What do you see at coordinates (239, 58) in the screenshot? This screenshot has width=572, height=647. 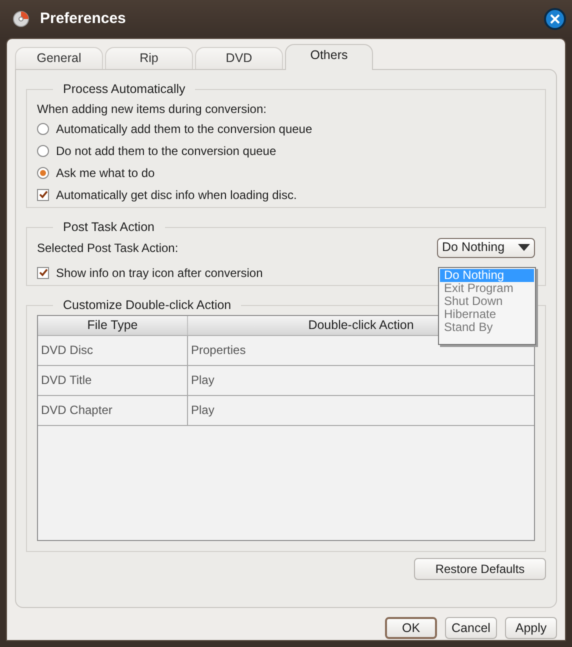 I see `tab: DVD` at bounding box center [239, 58].